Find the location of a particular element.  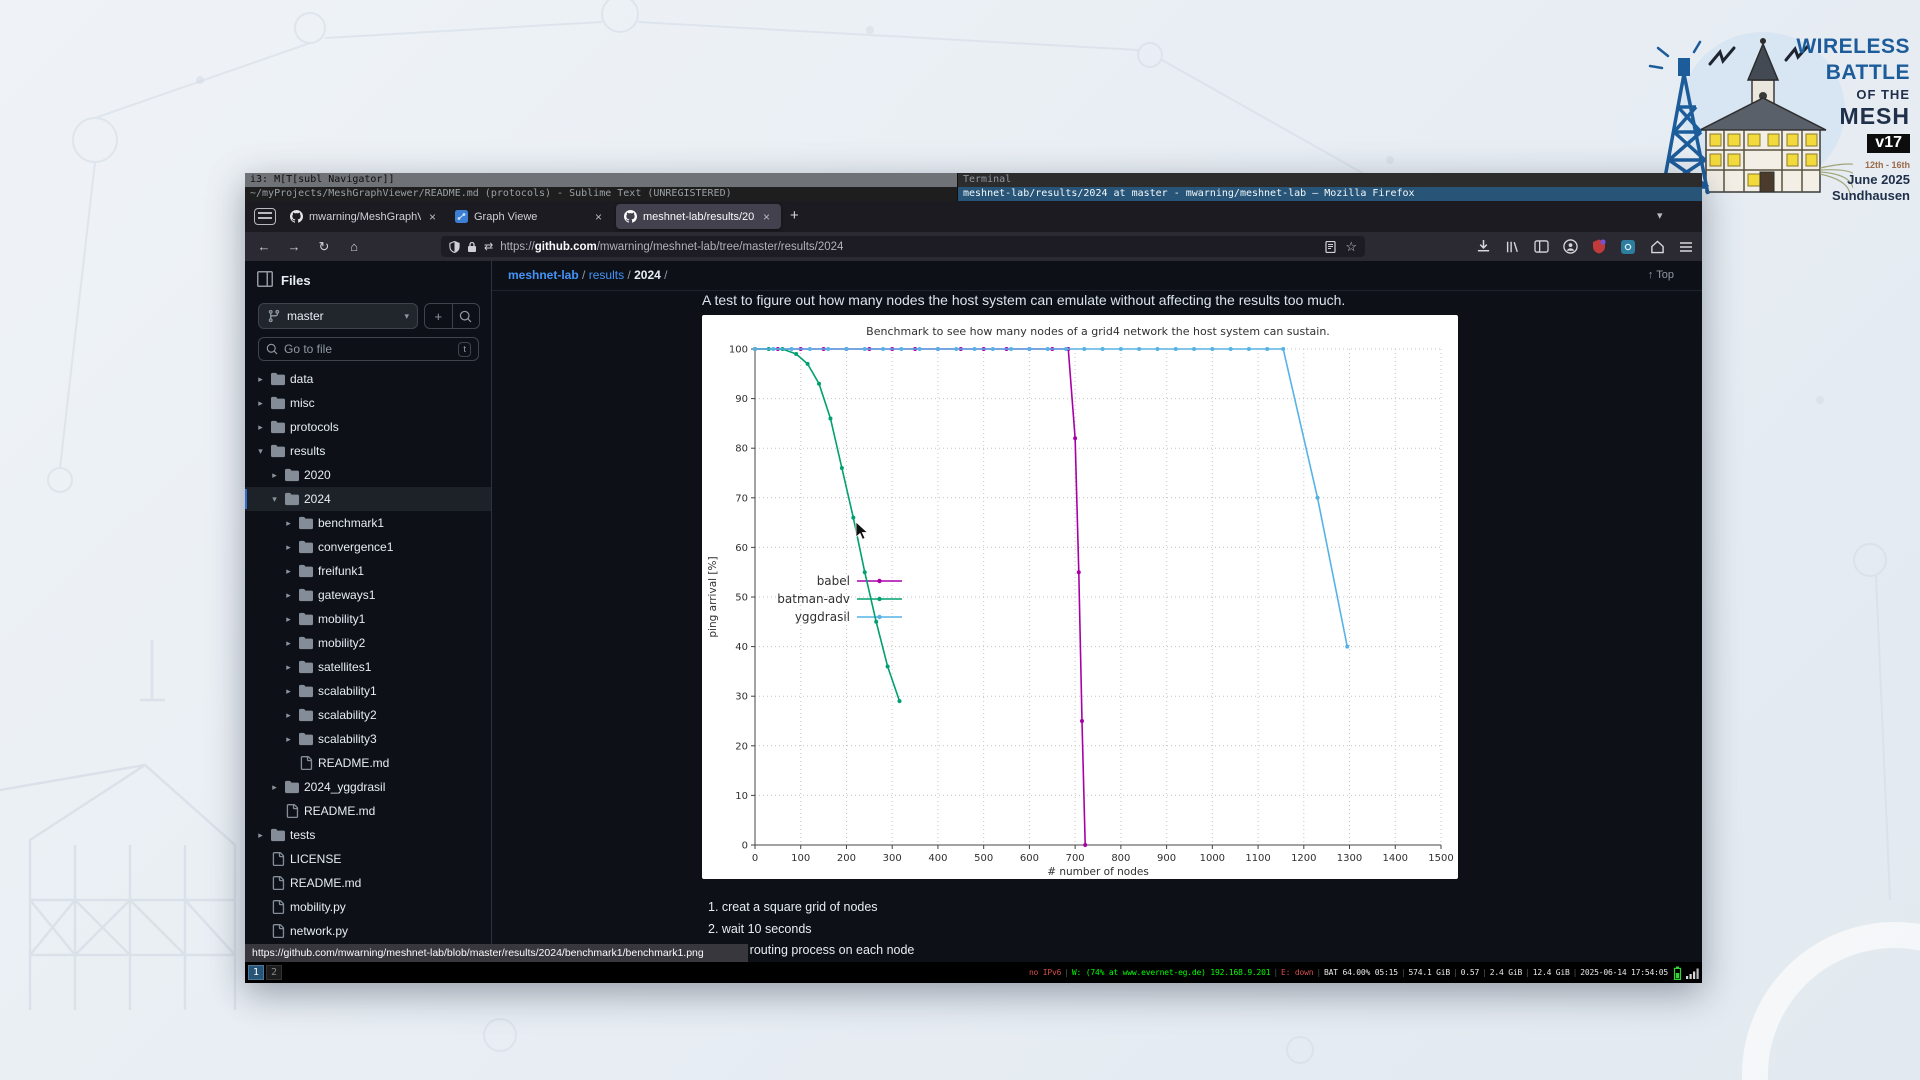

tree-item-satellites1: ▸ satellites1 is located at coordinates (368, 667).